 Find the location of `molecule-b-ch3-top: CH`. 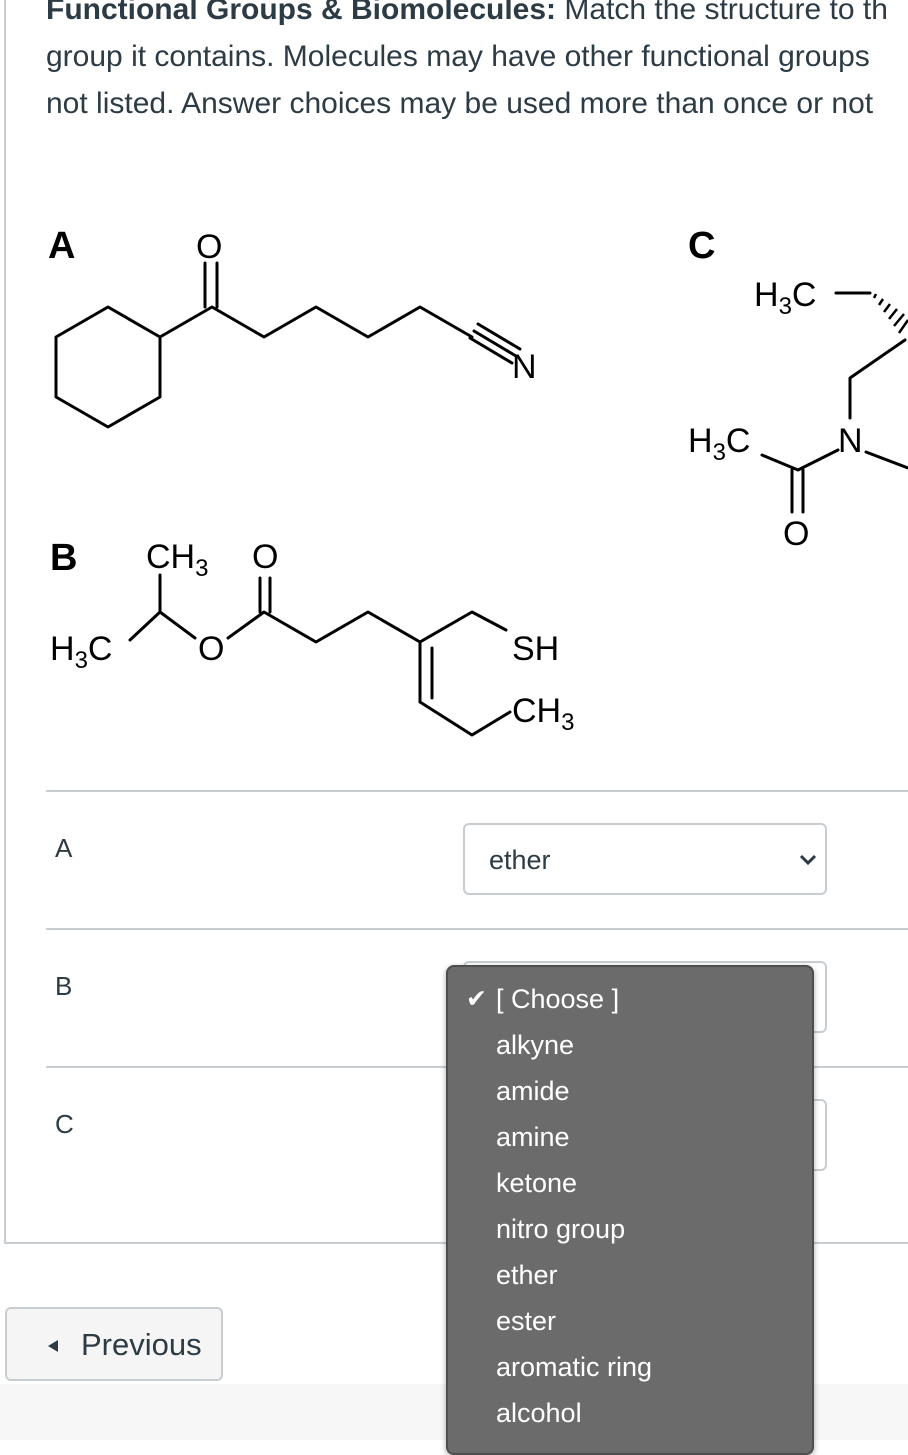

molecule-b-ch3-top: CH is located at coordinates (170, 557).